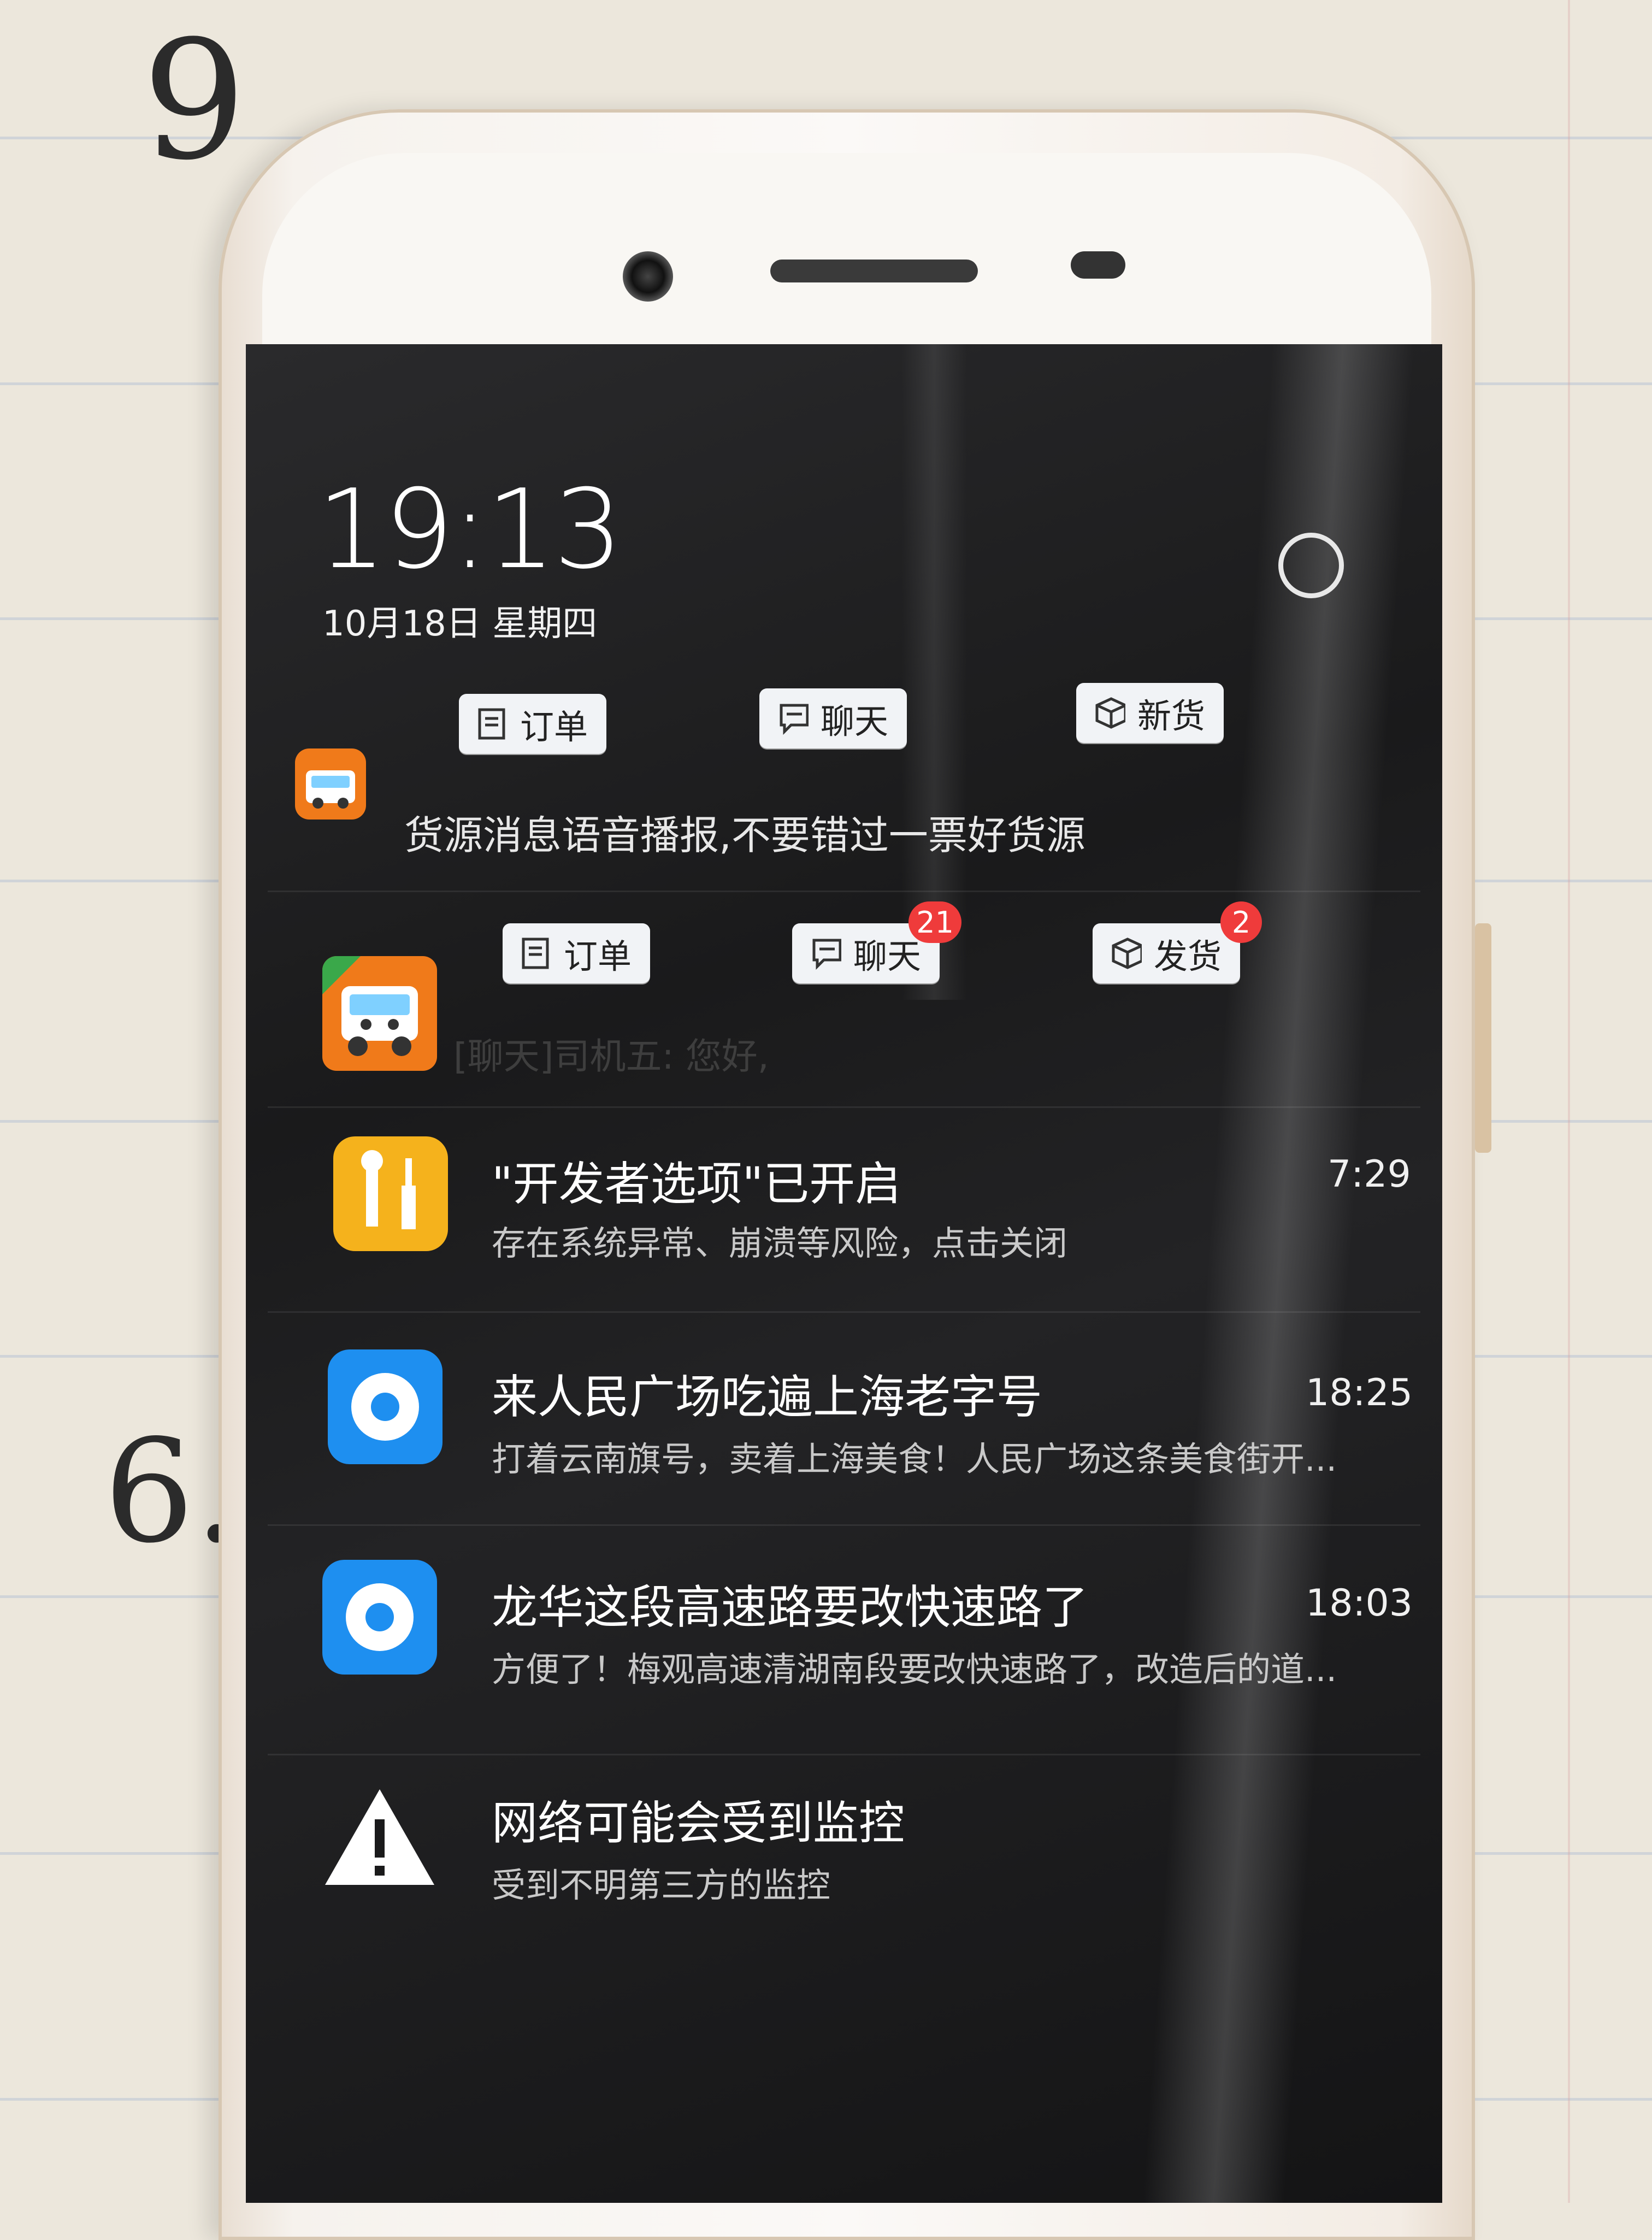 The height and width of the screenshot is (2240, 1652). I want to click on notification-time: 18:25, so click(1359, 1393).